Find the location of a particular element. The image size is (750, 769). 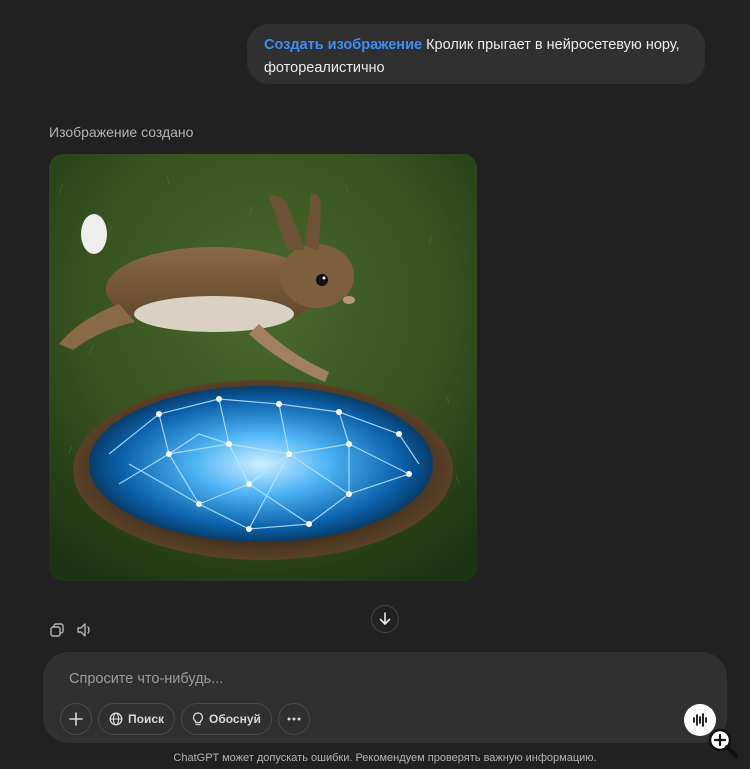

plus-icon is located at coordinates (76, 719).